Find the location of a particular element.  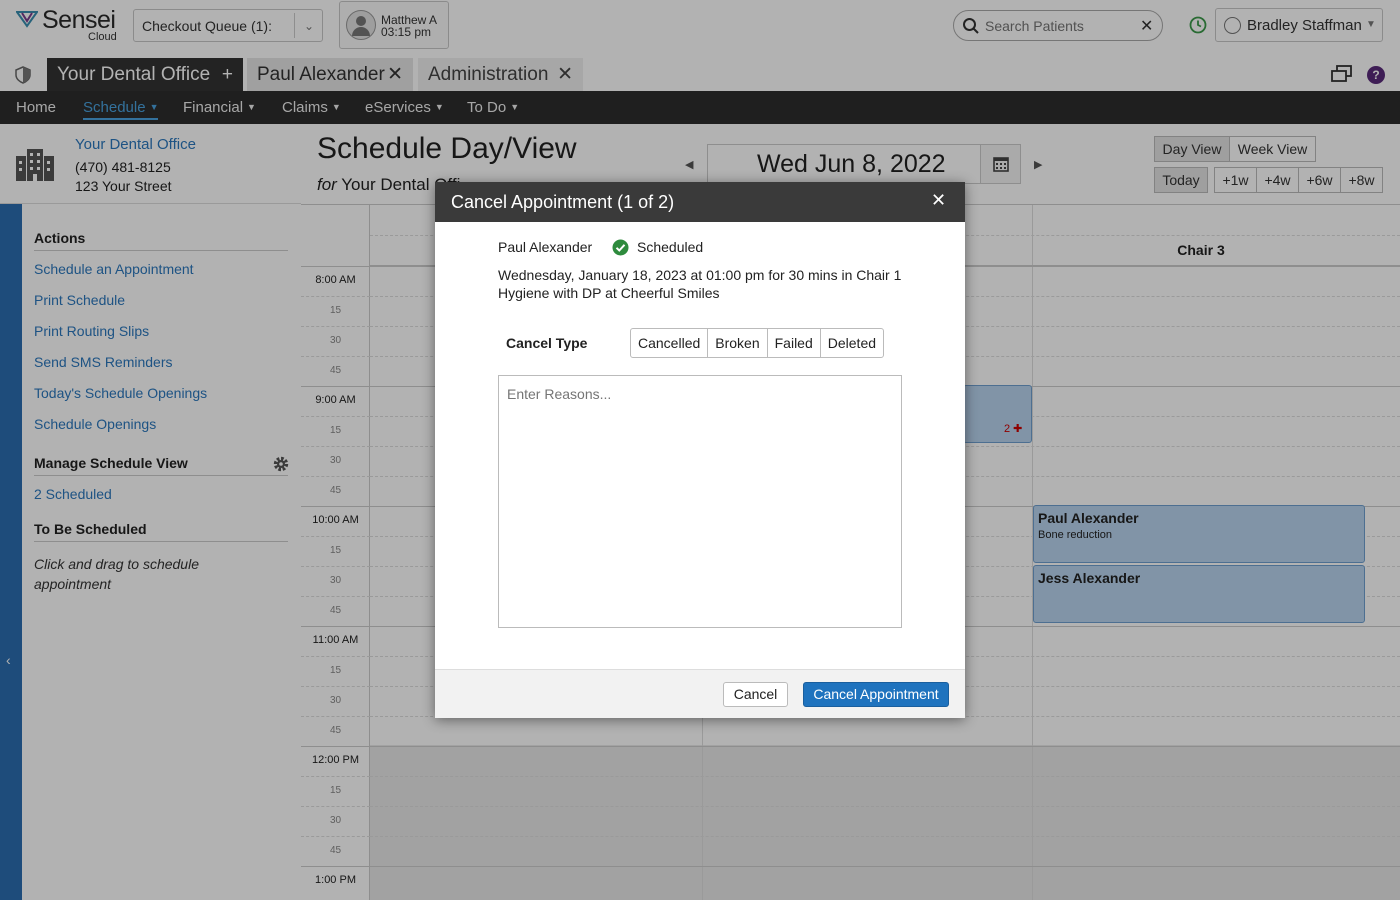

cancel-button: Cancel is located at coordinates (755, 694).